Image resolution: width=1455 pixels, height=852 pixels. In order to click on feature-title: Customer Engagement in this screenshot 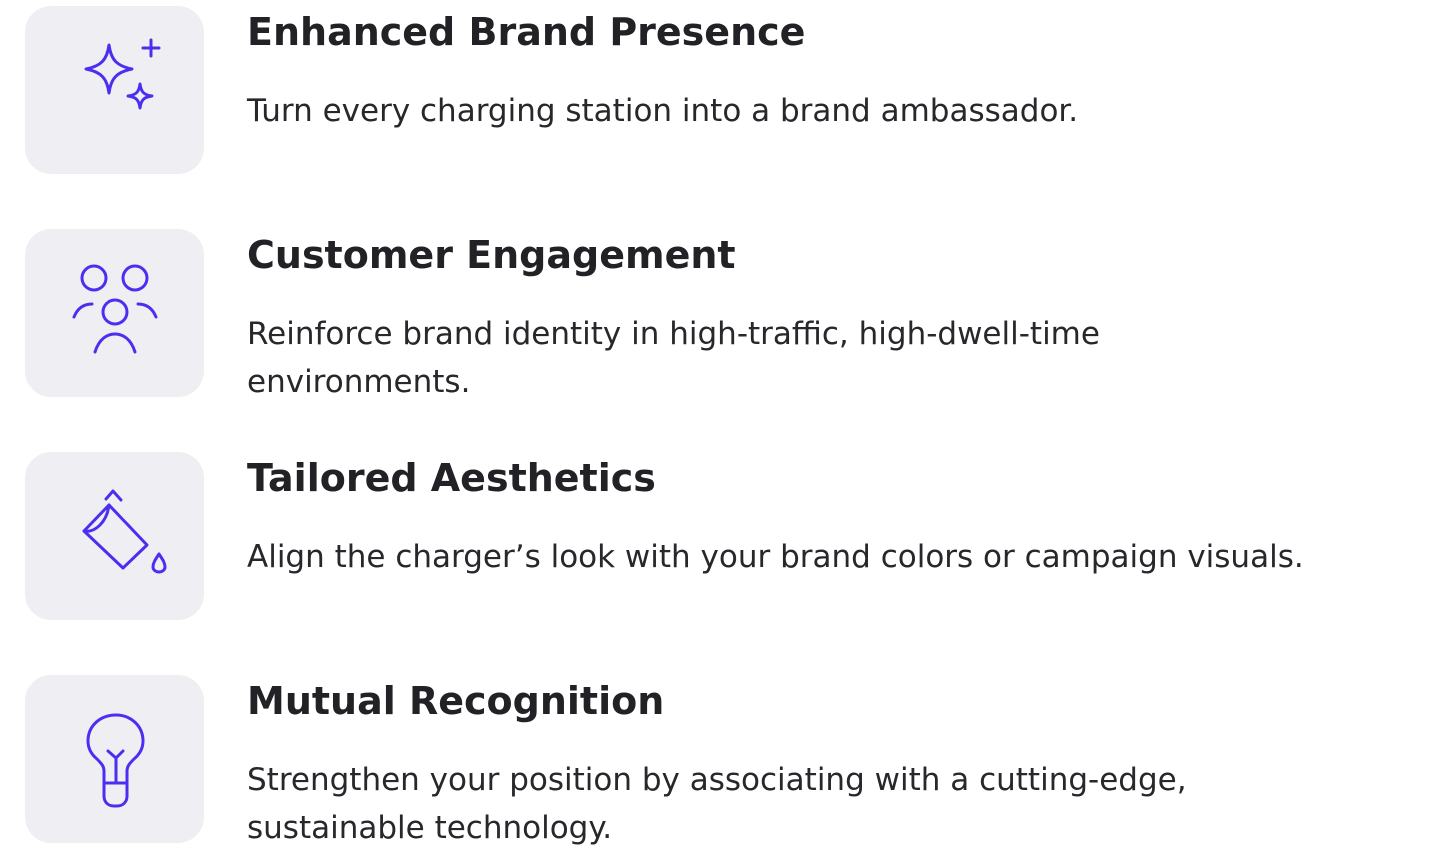, I will do `click(491, 255)`.